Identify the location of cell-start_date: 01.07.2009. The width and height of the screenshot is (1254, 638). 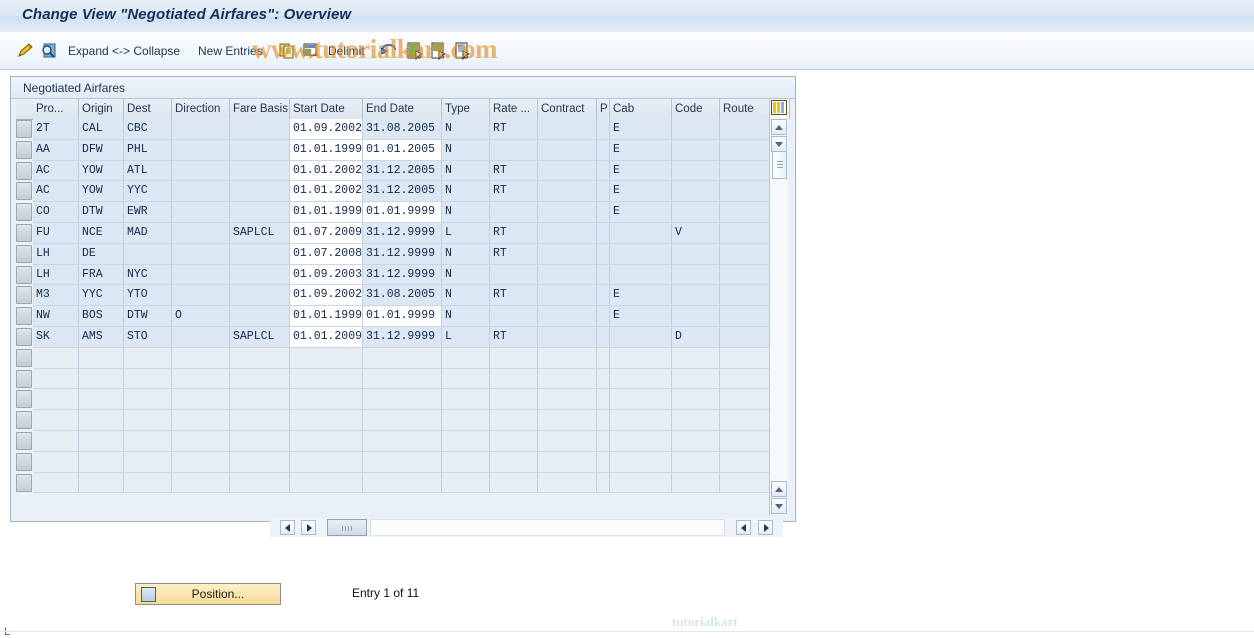
(326, 233).